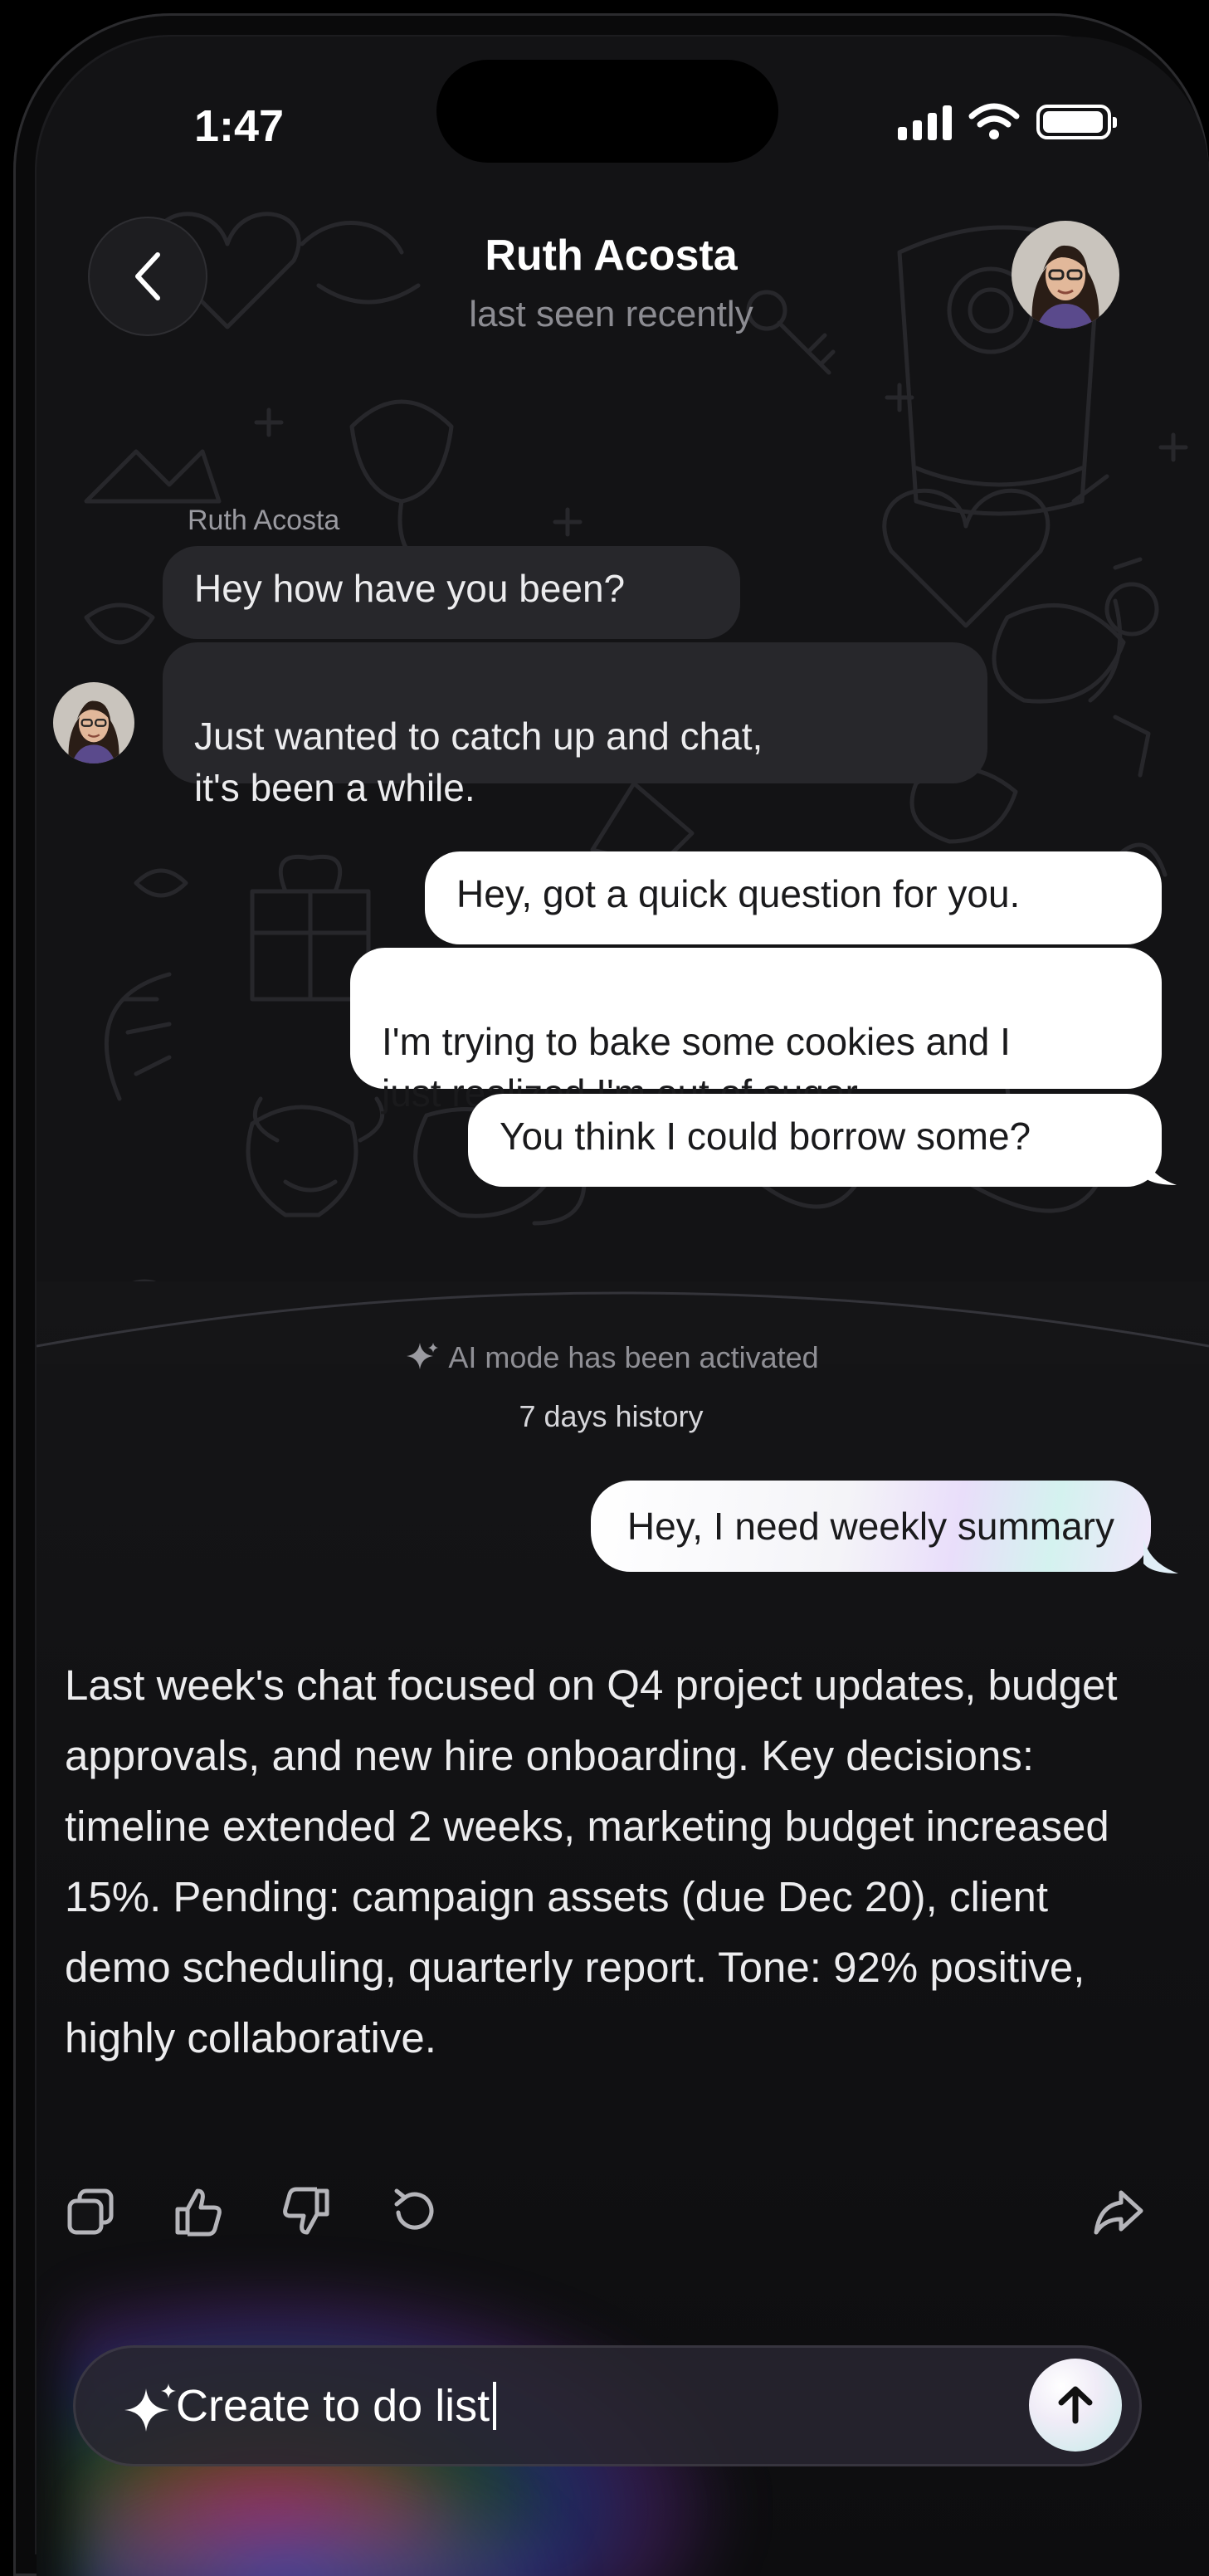 This screenshot has width=1209, height=2576. What do you see at coordinates (1076, 122) in the screenshot?
I see `battery-icon` at bounding box center [1076, 122].